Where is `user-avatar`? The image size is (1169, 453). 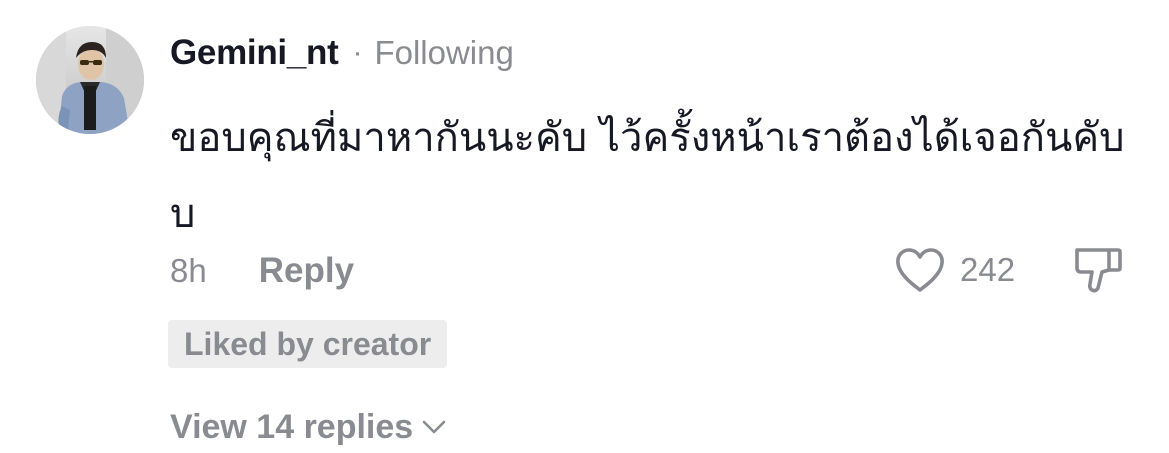 user-avatar is located at coordinates (90, 80).